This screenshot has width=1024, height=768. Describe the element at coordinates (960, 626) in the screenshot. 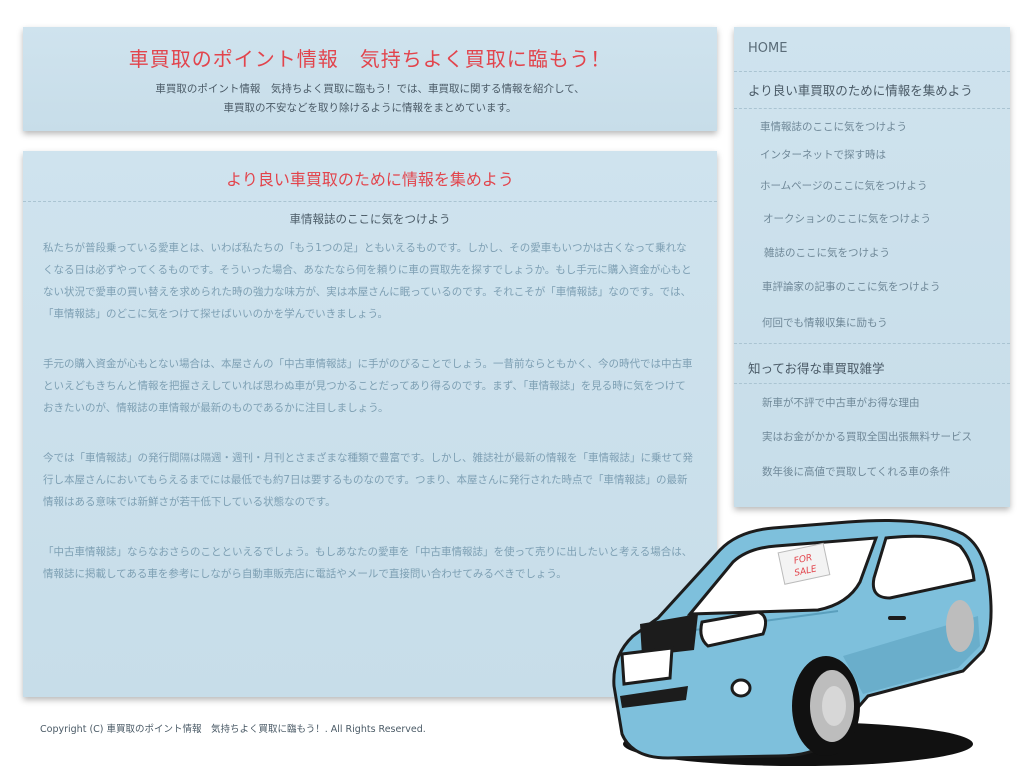

I see `rear-wheel-rim` at that location.